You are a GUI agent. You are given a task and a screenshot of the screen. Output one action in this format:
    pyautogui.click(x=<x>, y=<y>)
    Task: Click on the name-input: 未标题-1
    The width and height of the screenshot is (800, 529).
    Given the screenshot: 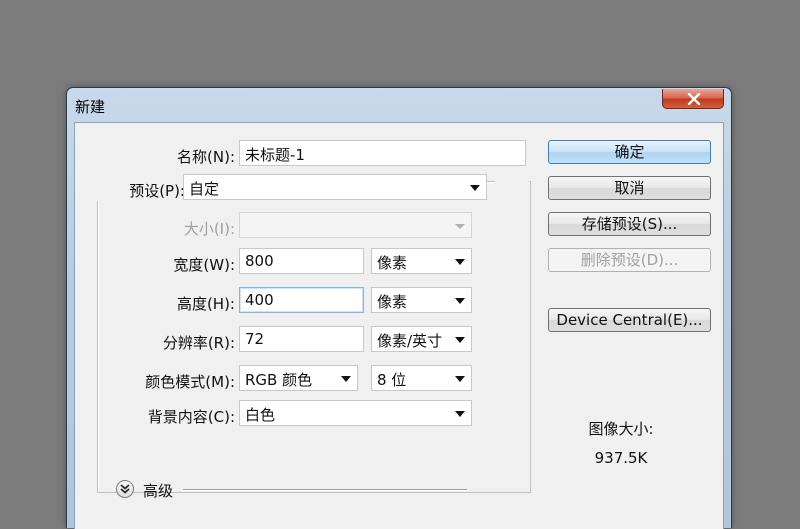 What is the action you would take?
    pyautogui.click(x=382, y=153)
    